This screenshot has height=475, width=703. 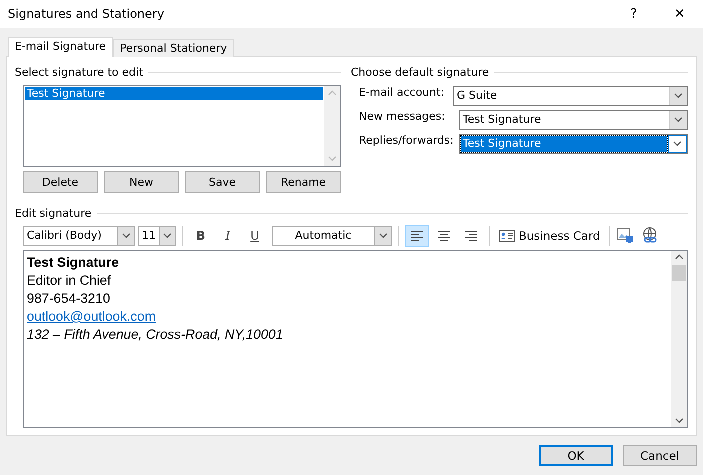 What do you see at coordinates (69, 281) in the screenshot?
I see `signature-line: Editor in Chief` at bounding box center [69, 281].